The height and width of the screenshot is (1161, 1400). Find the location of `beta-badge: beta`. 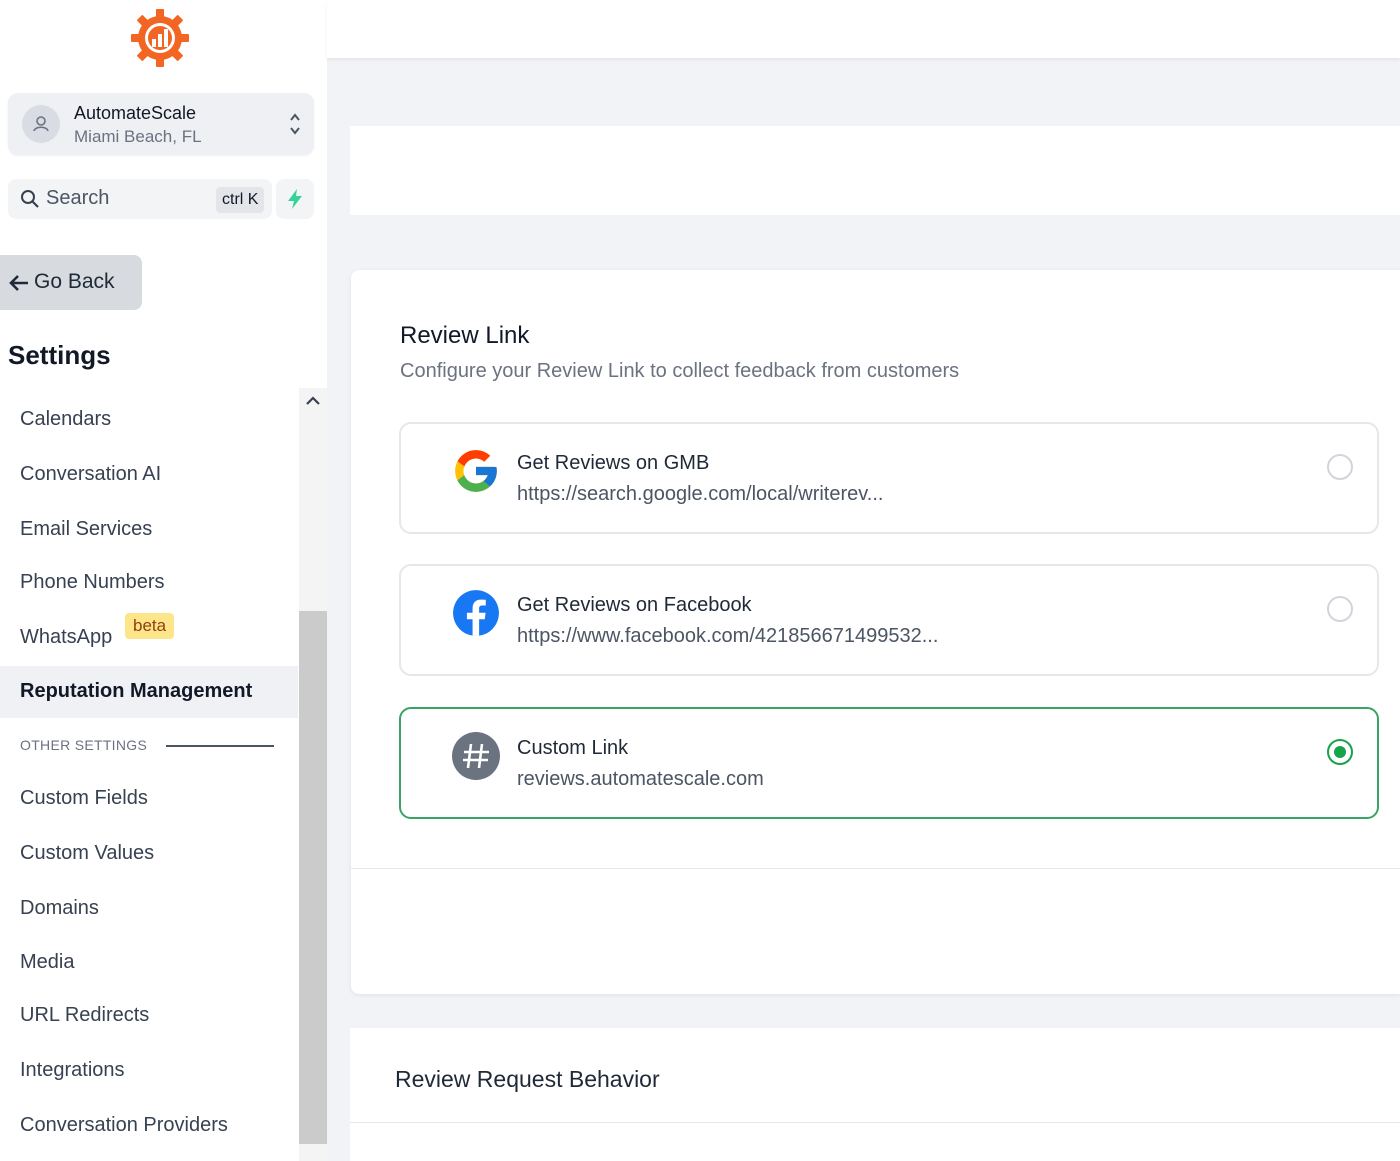

beta-badge: beta is located at coordinates (150, 626).